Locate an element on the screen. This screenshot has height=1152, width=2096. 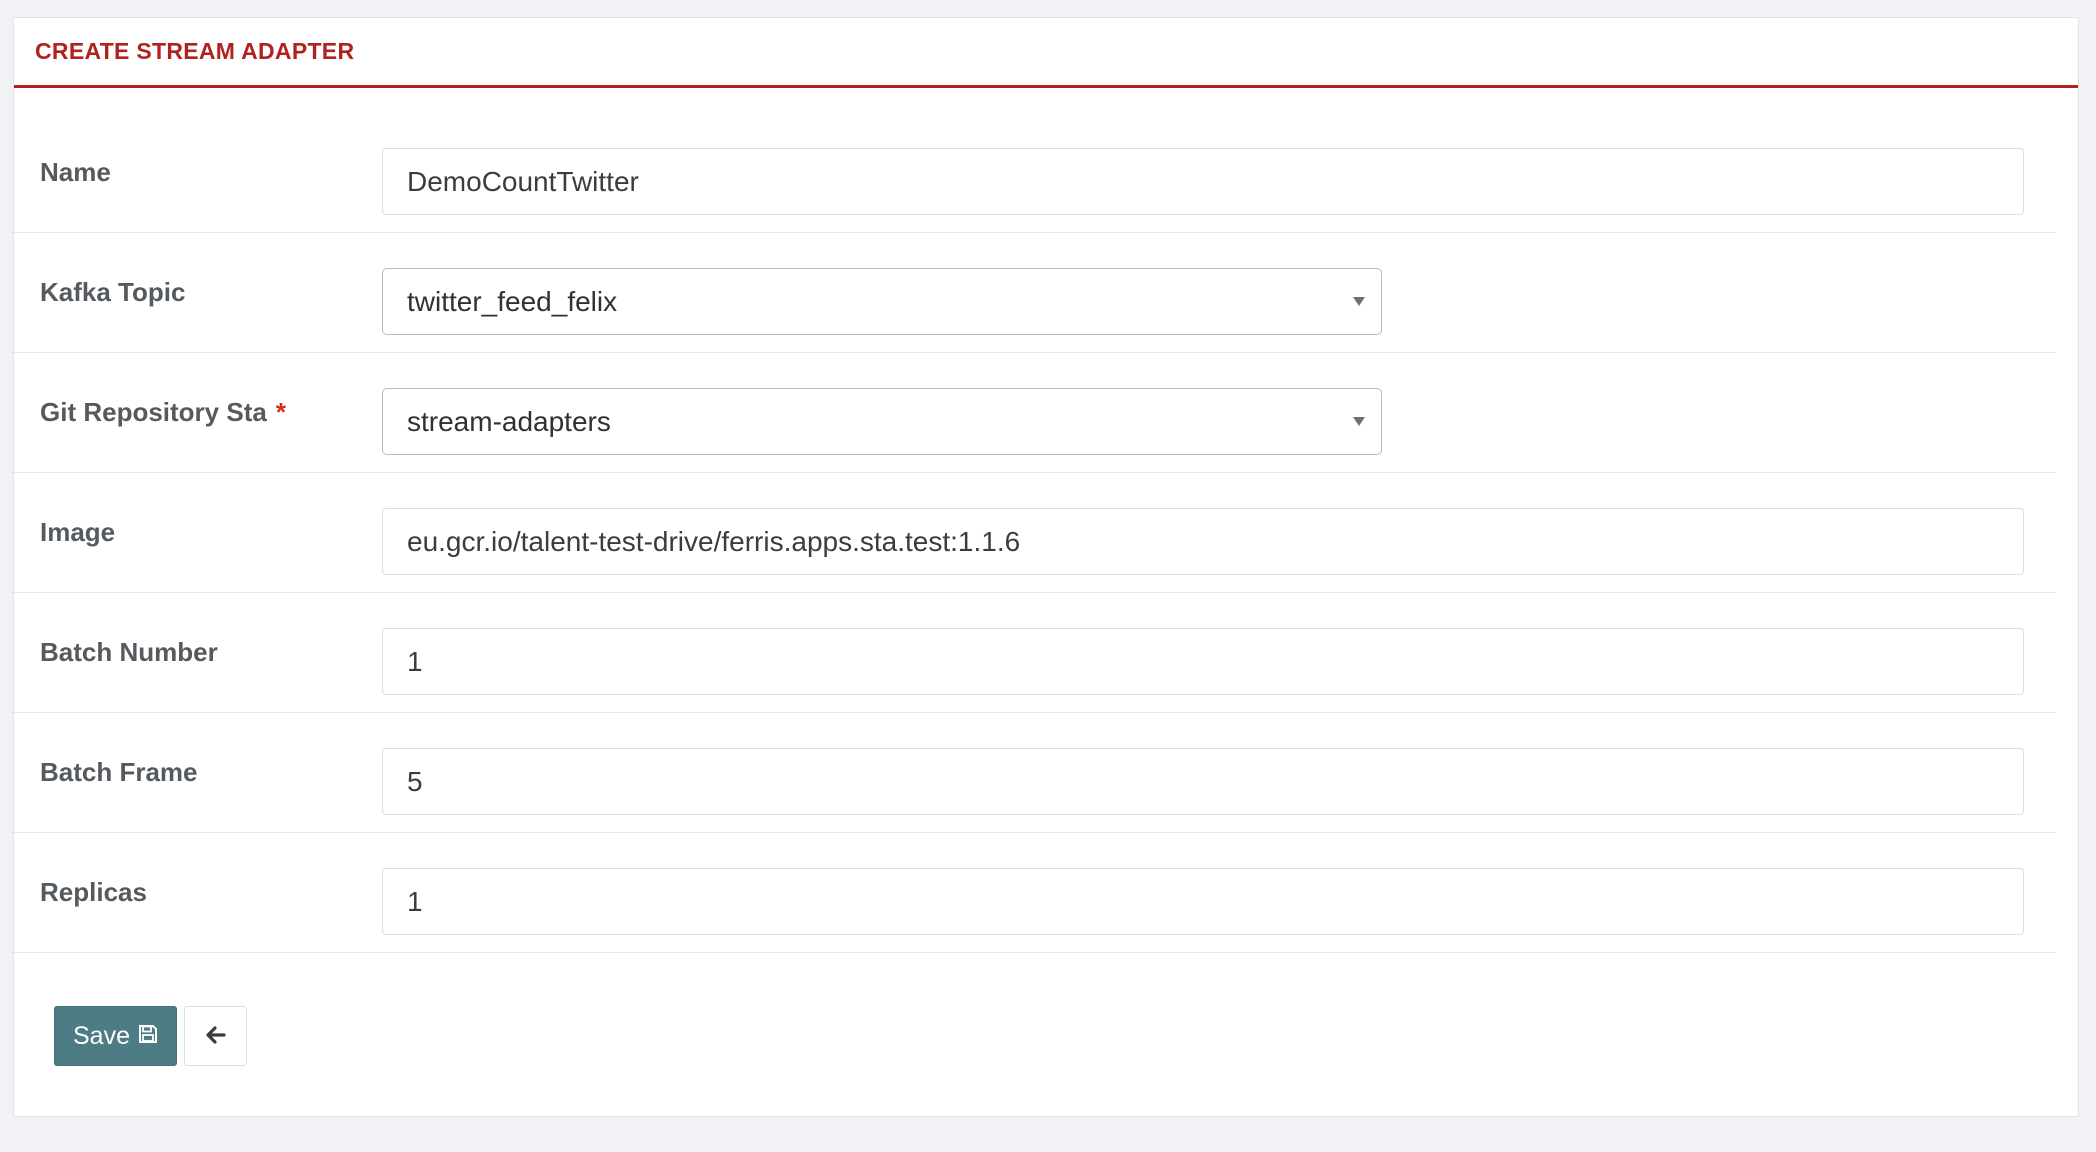
form-row-replicas: Replicas is located at coordinates (1033, 893).